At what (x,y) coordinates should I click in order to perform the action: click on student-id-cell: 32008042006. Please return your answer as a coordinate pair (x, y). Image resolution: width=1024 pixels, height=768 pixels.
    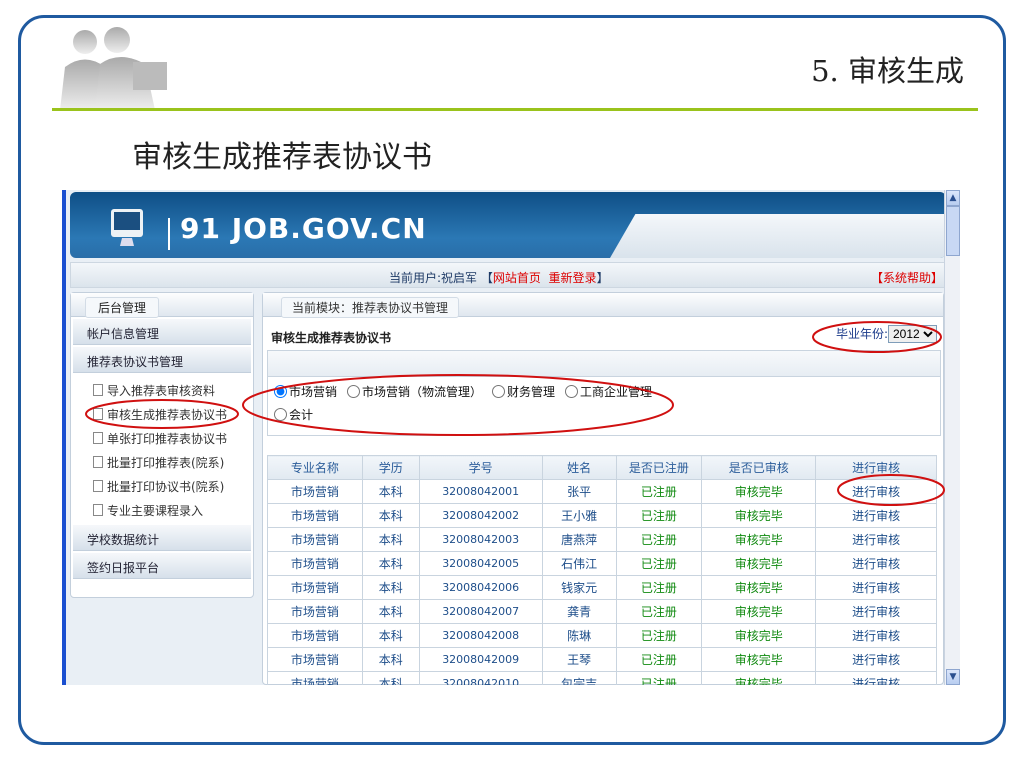
    Looking at the image, I should click on (480, 587).